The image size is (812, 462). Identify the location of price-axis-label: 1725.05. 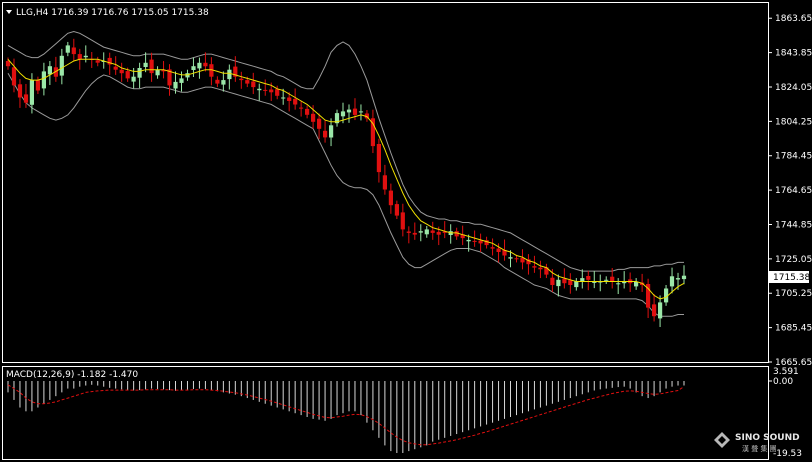
(793, 260).